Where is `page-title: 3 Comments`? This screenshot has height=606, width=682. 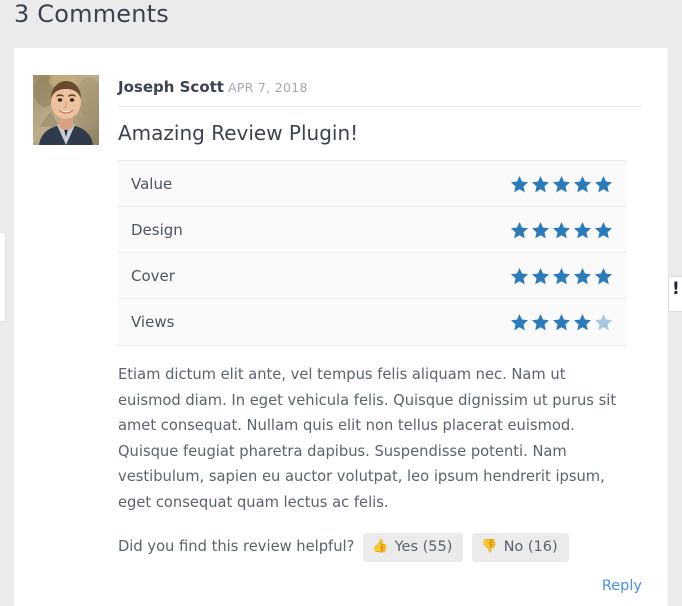 page-title: 3 Comments is located at coordinates (91, 14).